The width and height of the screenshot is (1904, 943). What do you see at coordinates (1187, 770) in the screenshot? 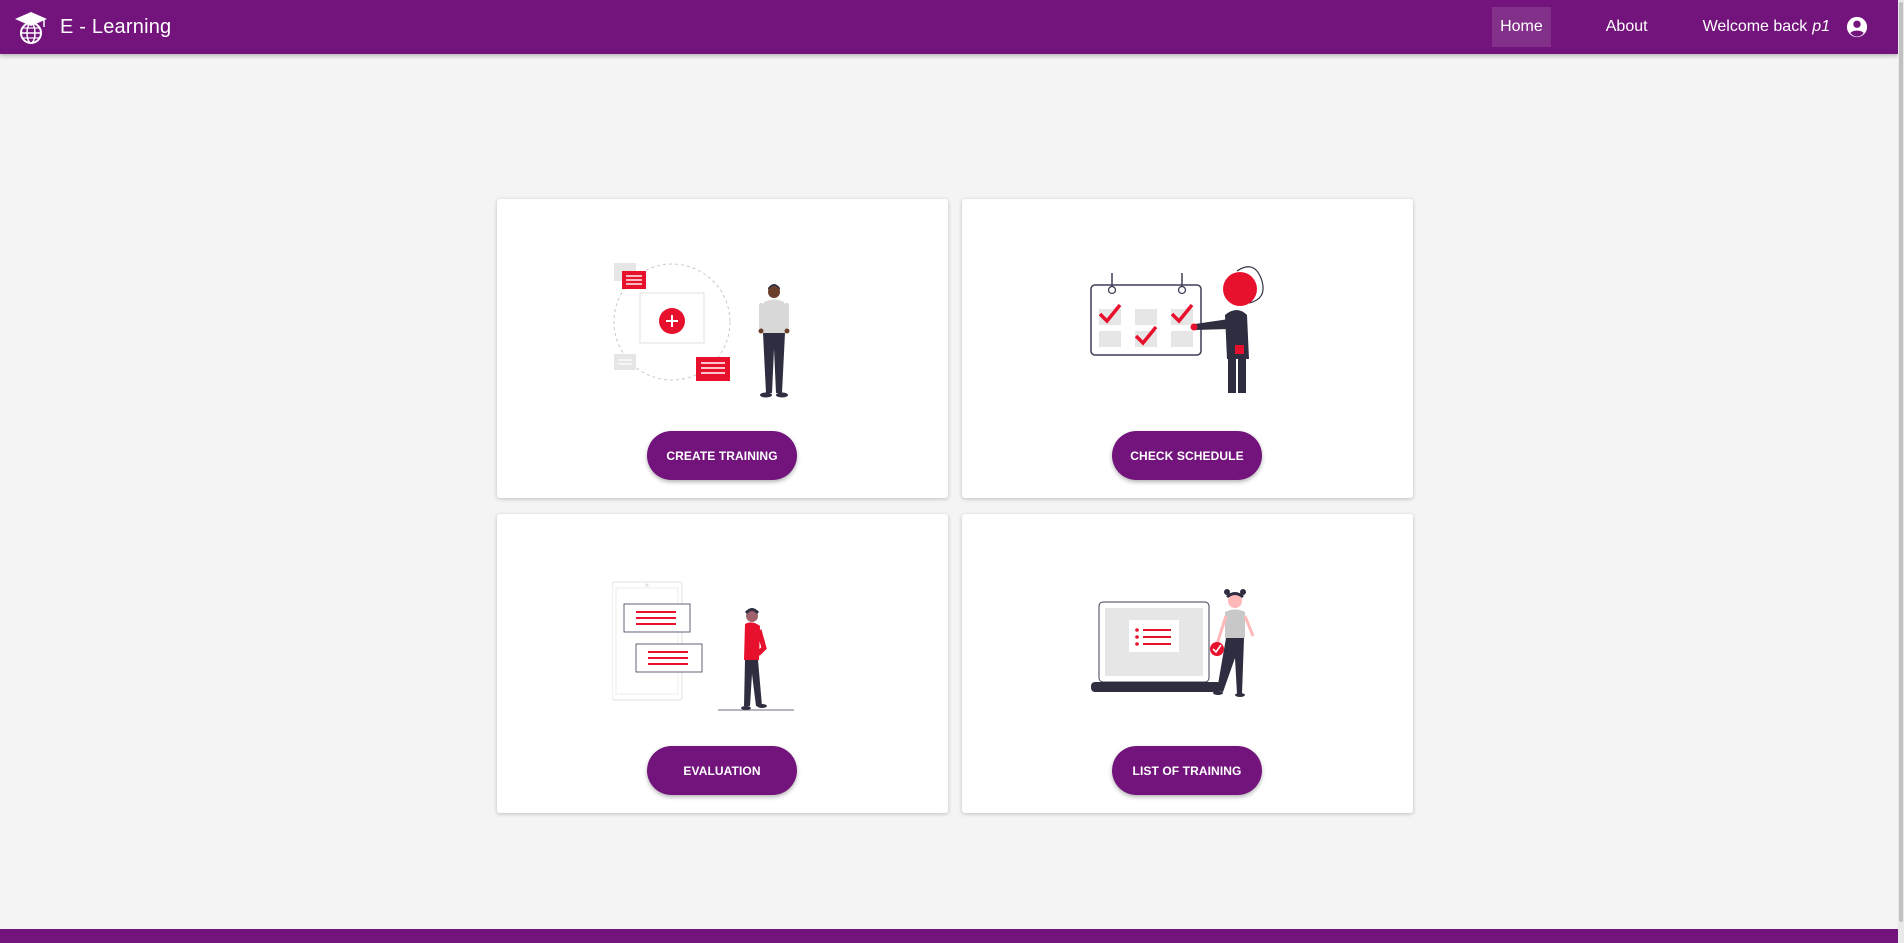
I see `list-of-training-button: LIST OF TRAINING` at bounding box center [1187, 770].